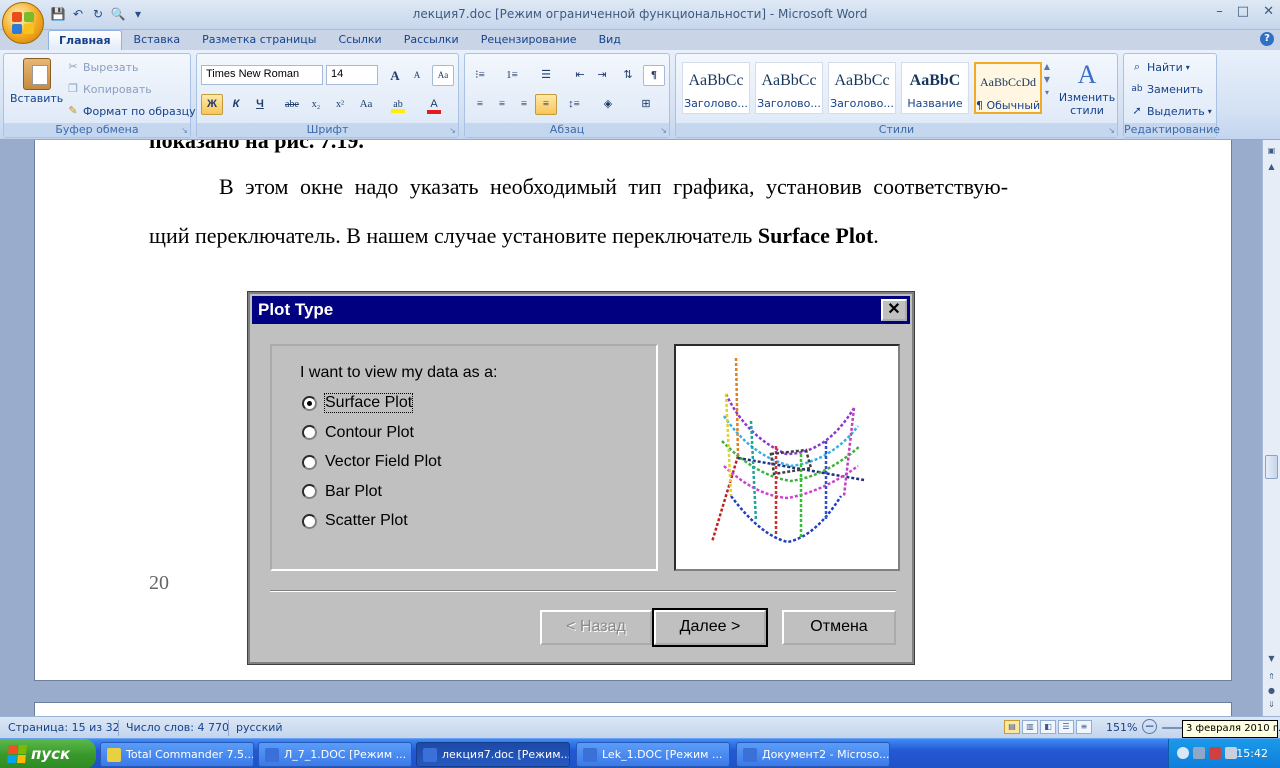 Image resolution: width=1280 pixels, height=768 pixels. Describe the element at coordinates (48, 753) in the screenshot. I see `start-button: пуск` at that location.